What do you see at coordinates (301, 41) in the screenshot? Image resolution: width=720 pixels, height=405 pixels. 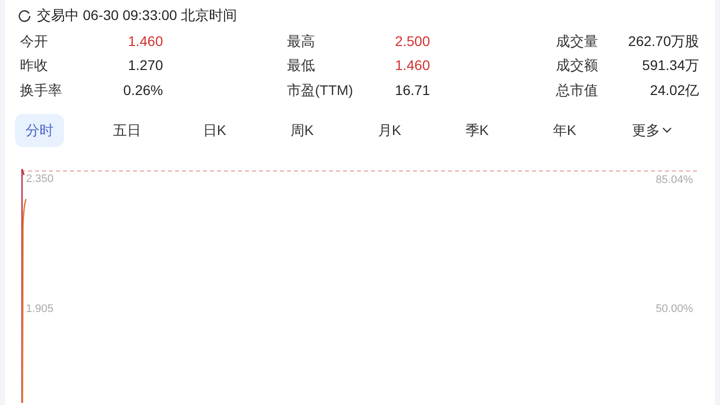 I see `stat-label: 最高` at bounding box center [301, 41].